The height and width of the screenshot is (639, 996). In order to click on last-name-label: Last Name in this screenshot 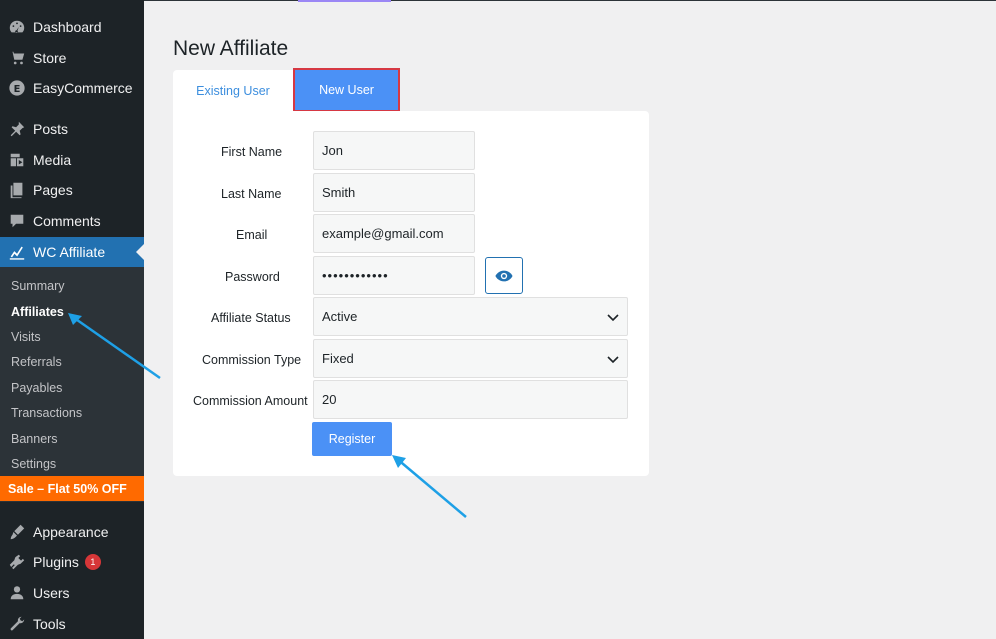, I will do `click(251, 194)`.